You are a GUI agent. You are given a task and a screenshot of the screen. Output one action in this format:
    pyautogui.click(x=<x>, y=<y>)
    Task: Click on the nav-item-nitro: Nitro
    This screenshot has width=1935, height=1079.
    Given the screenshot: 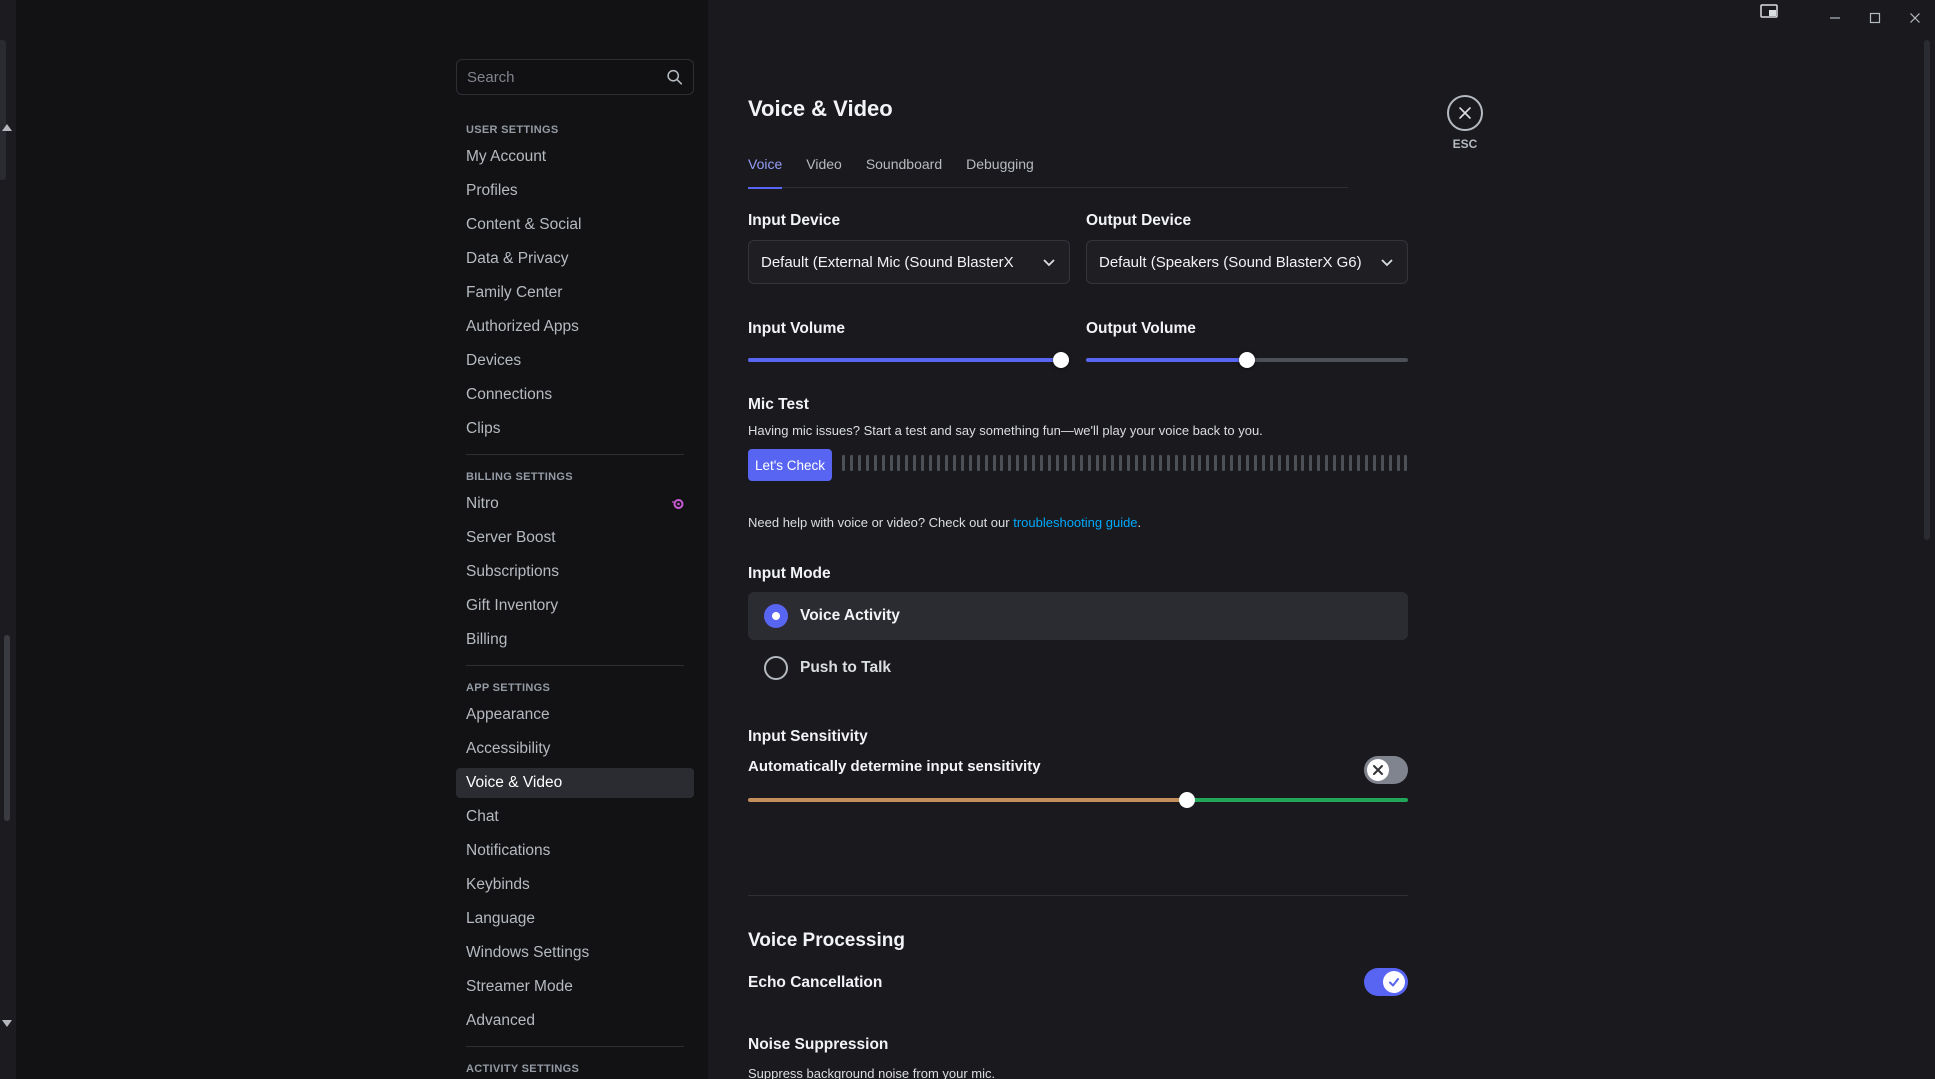 What is the action you would take?
    pyautogui.click(x=575, y=504)
    